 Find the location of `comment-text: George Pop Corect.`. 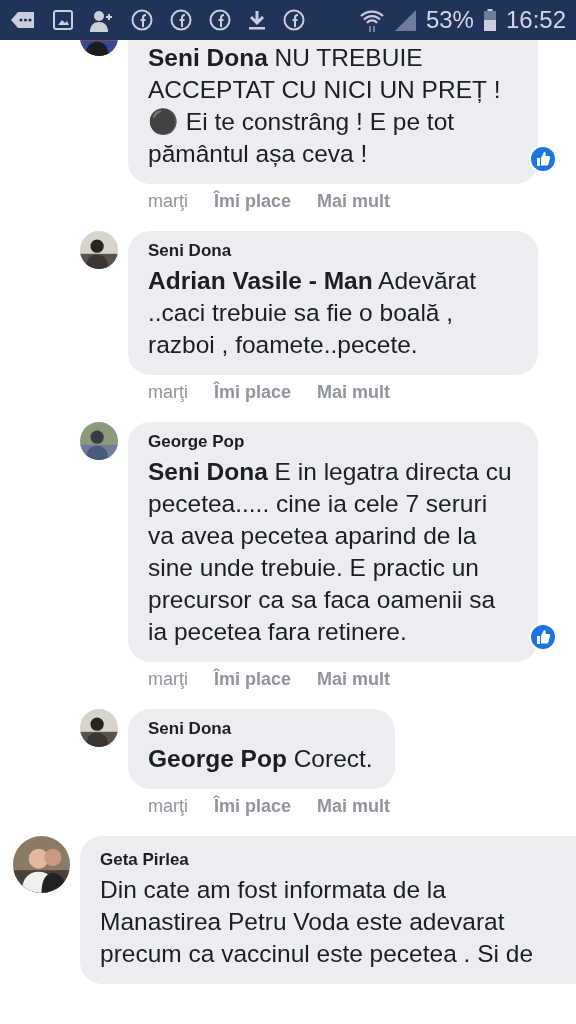

comment-text: George Pop Corect. is located at coordinates (260, 759).